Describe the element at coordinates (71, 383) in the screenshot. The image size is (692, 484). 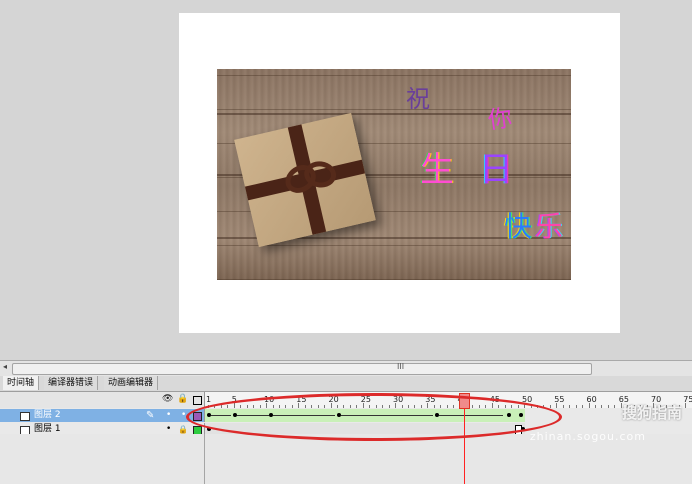
I see `tab-compiler-errors: 编译器错误` at that location.